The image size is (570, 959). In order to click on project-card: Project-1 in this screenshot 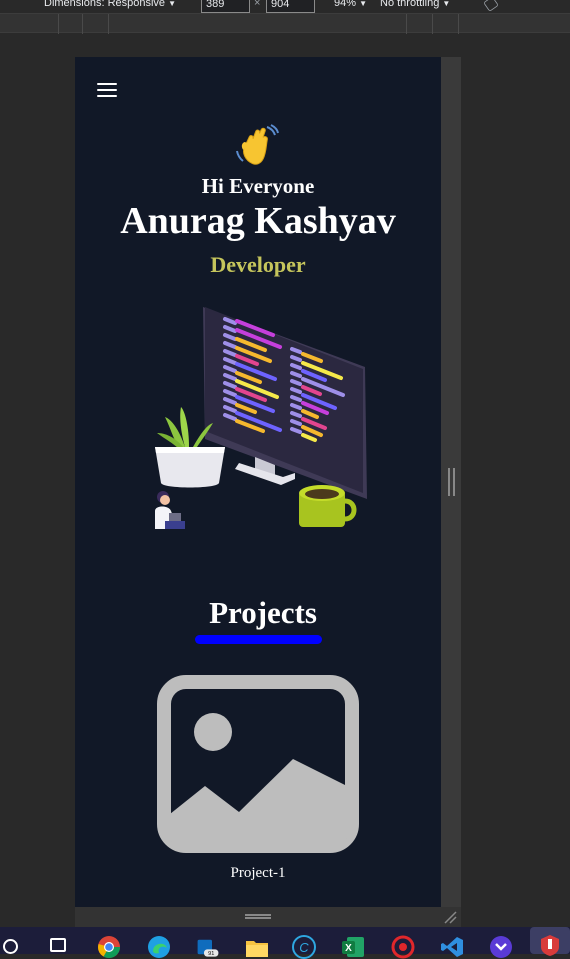, I will do `click(258, 780)`.